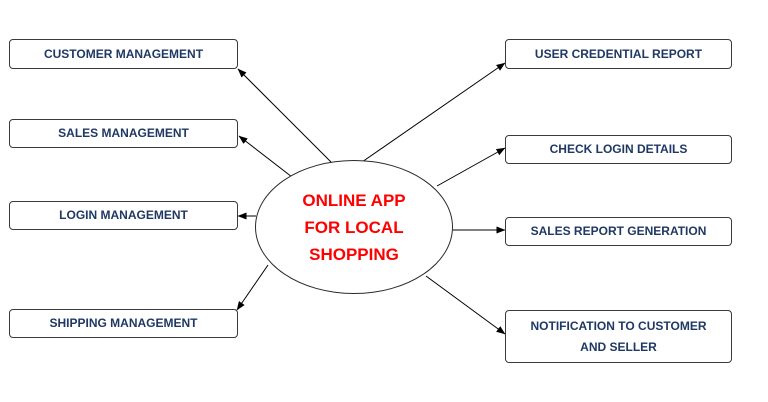 Image resolution: width=768 pixels, height=402 pixels. I want to click on node-label-line-2: AND SELLER, so click(618, 346).